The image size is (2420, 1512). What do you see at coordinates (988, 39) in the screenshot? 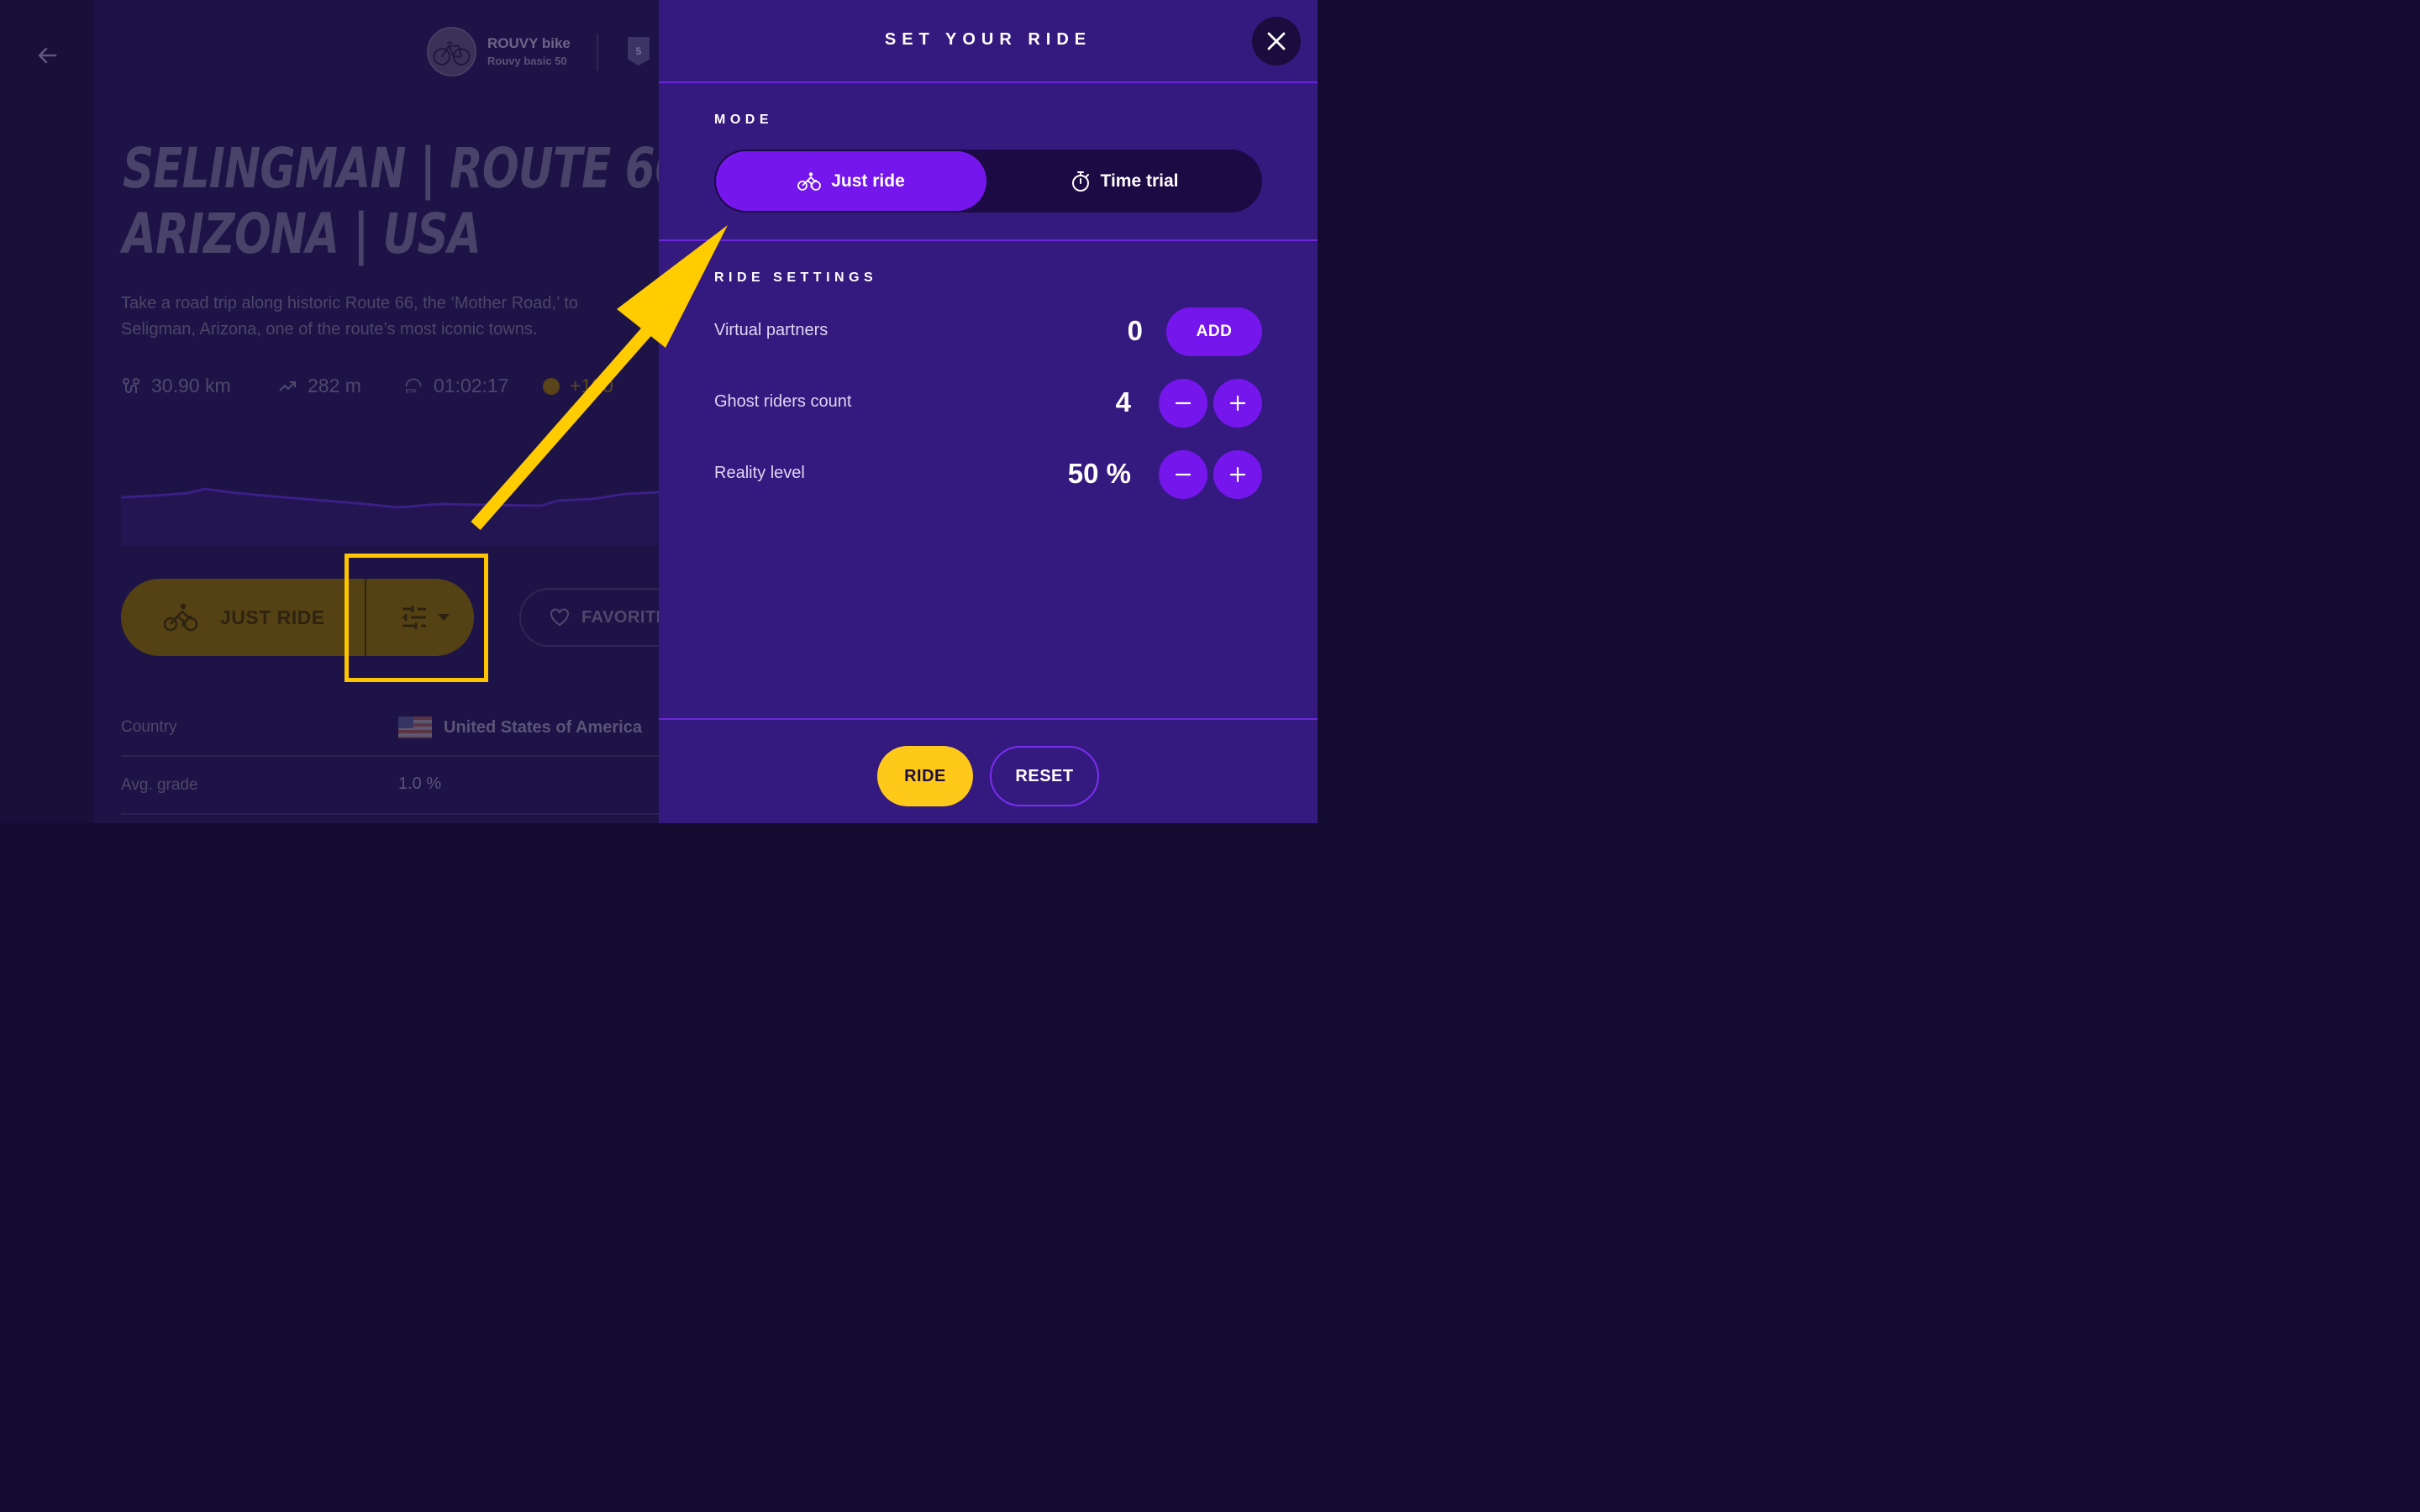
I see `panel-title: SET YOUR RIDE` at bounding box center [988, 39].